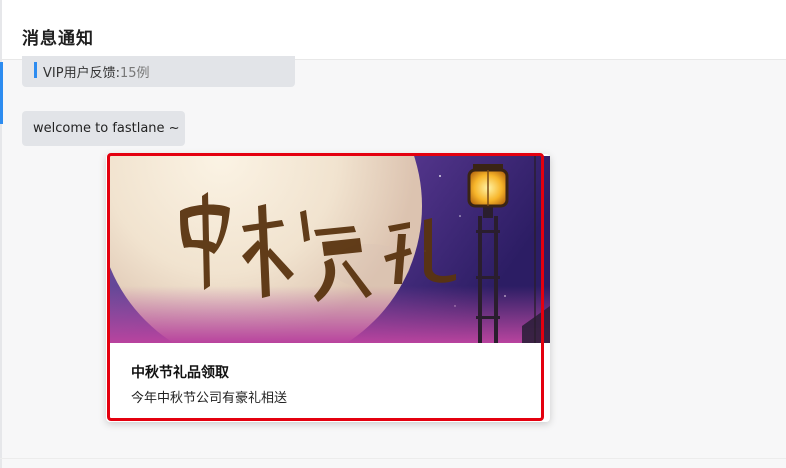  What do you see at coordinates (58, 39) in the screenshot?
I see `page-title: 消息通知` at bounding box center [58, 39].